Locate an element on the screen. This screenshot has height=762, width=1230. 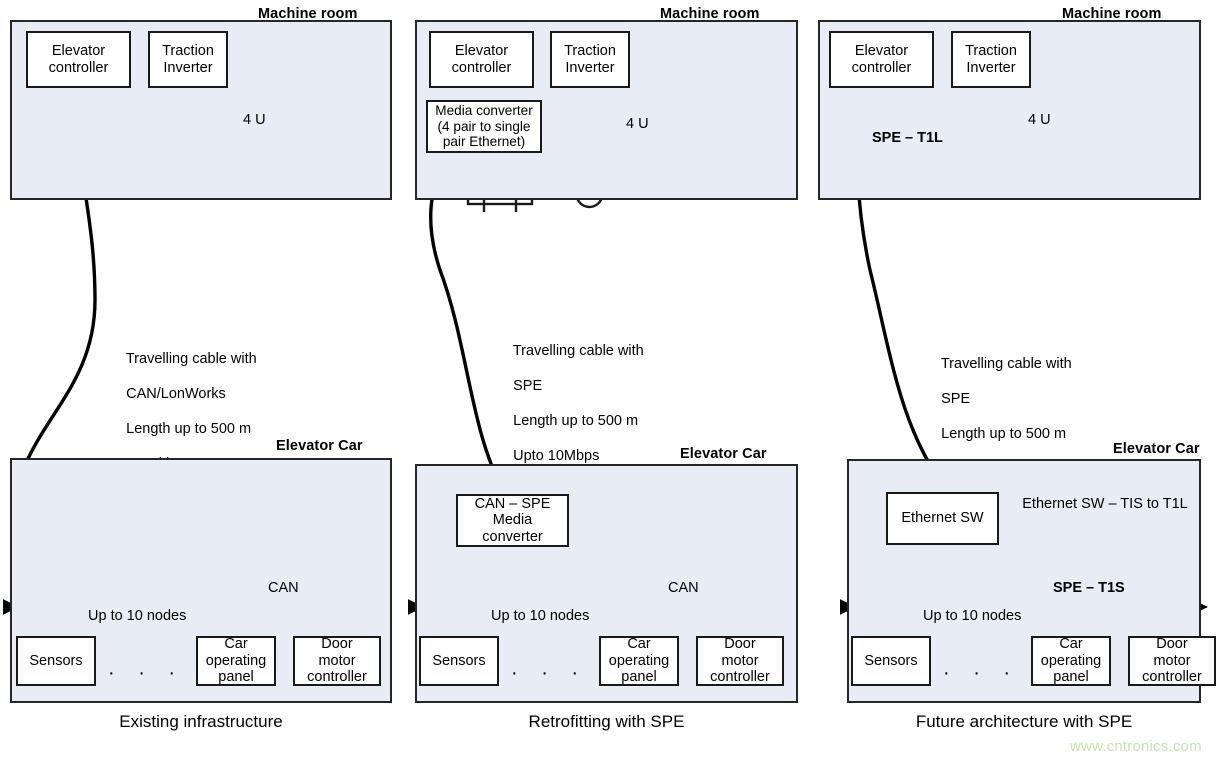
cable-line-1b: CAN/LonWorks is located at coordinates (176, 393).